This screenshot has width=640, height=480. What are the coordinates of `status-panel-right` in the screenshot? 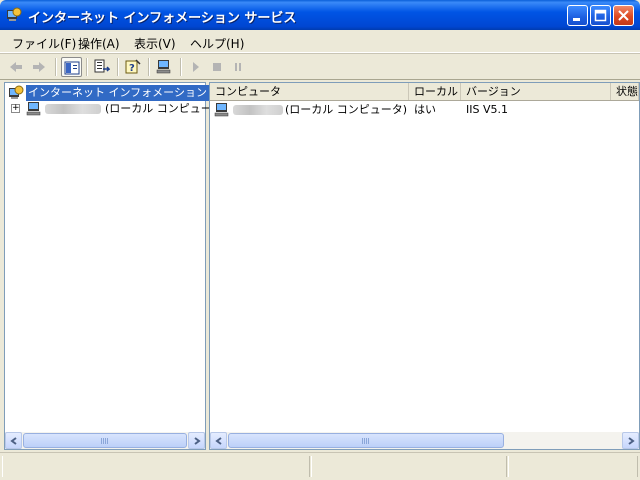 It's located at (573, 466).